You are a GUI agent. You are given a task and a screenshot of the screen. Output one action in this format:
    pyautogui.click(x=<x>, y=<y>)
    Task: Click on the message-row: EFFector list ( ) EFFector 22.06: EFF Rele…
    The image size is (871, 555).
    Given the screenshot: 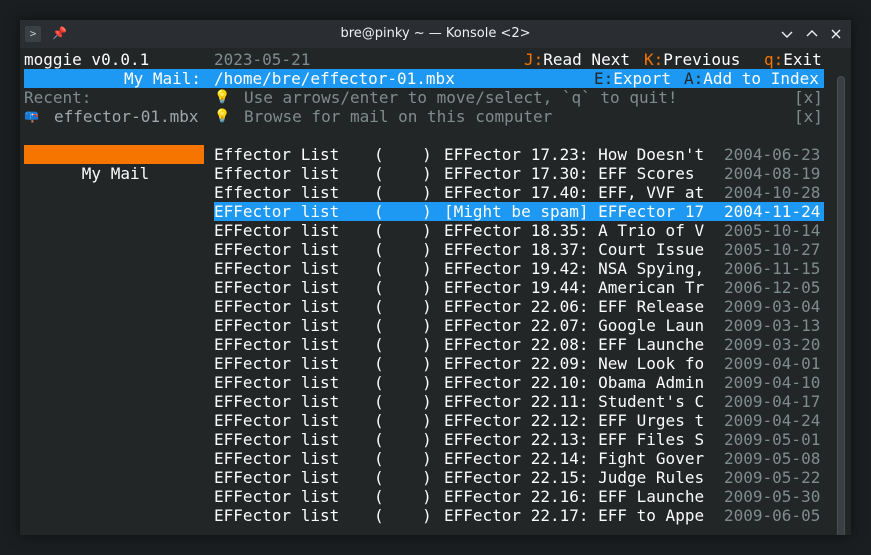 What is the action you would take?
    pyautogui.click(x=519, y=306)
    